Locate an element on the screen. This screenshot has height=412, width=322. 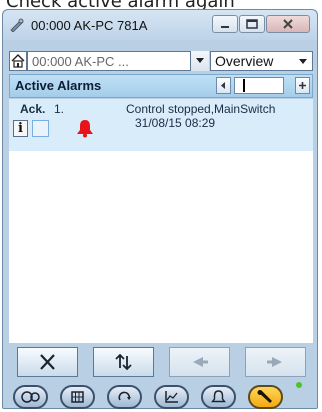
home-button is located at coordinates (18, 61).